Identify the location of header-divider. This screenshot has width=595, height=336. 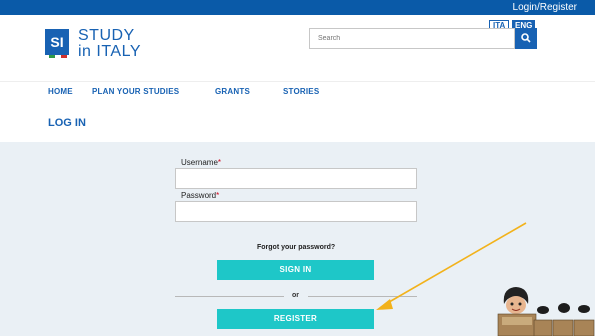
(297, 81).